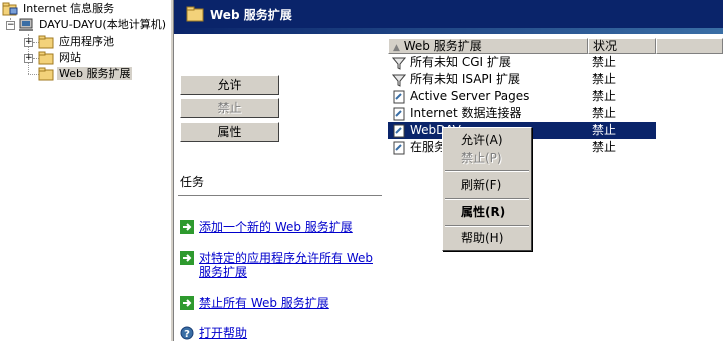  Describe the element at coordinates (487, 158) in the screenshot. I see `menu-item-prohibit: 禁止(P)` at that location.